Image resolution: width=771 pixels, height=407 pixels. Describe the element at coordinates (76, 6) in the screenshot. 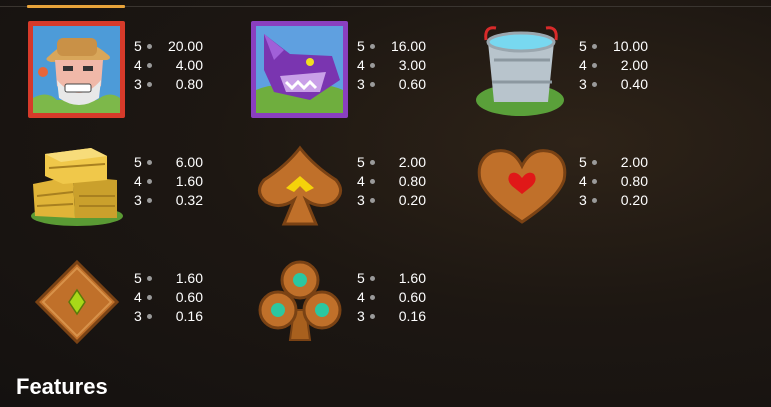

I see `active-tab-indicator` at that location.